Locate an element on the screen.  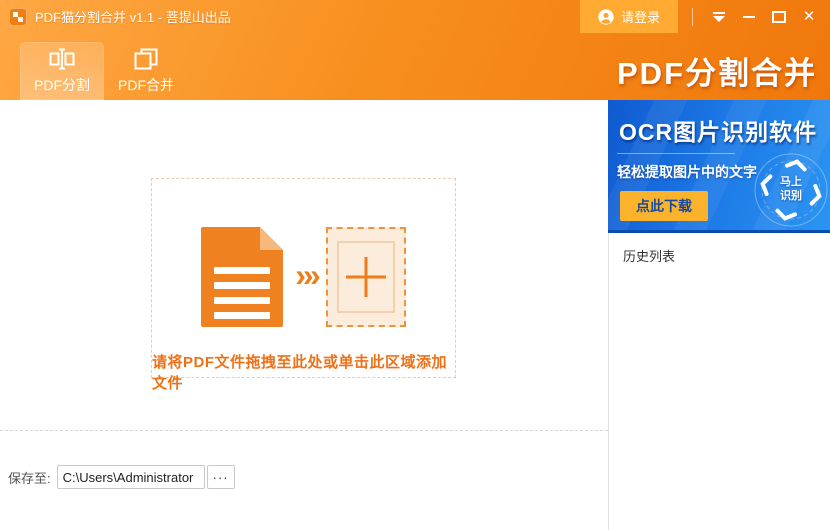
close-button: ✕ is located at coordinates (809, 16).